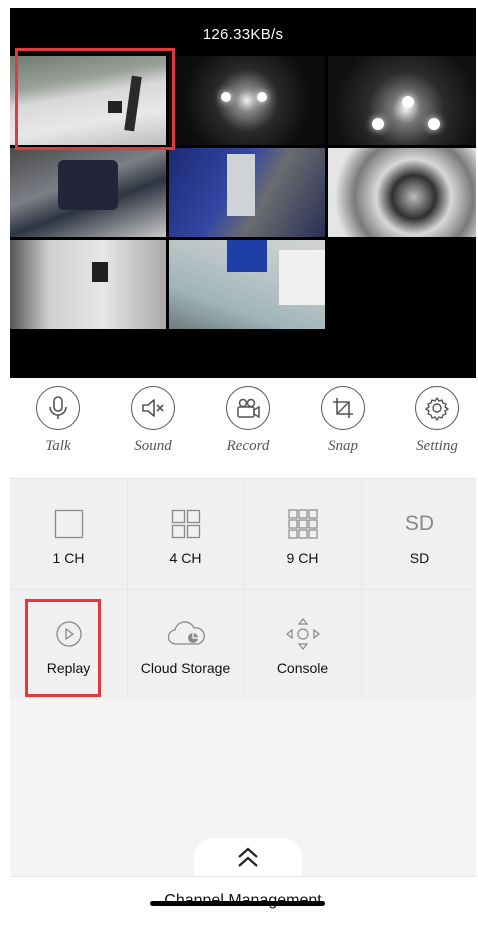  I want to click on four-channel-label: 4 CH, so click(185, 558).